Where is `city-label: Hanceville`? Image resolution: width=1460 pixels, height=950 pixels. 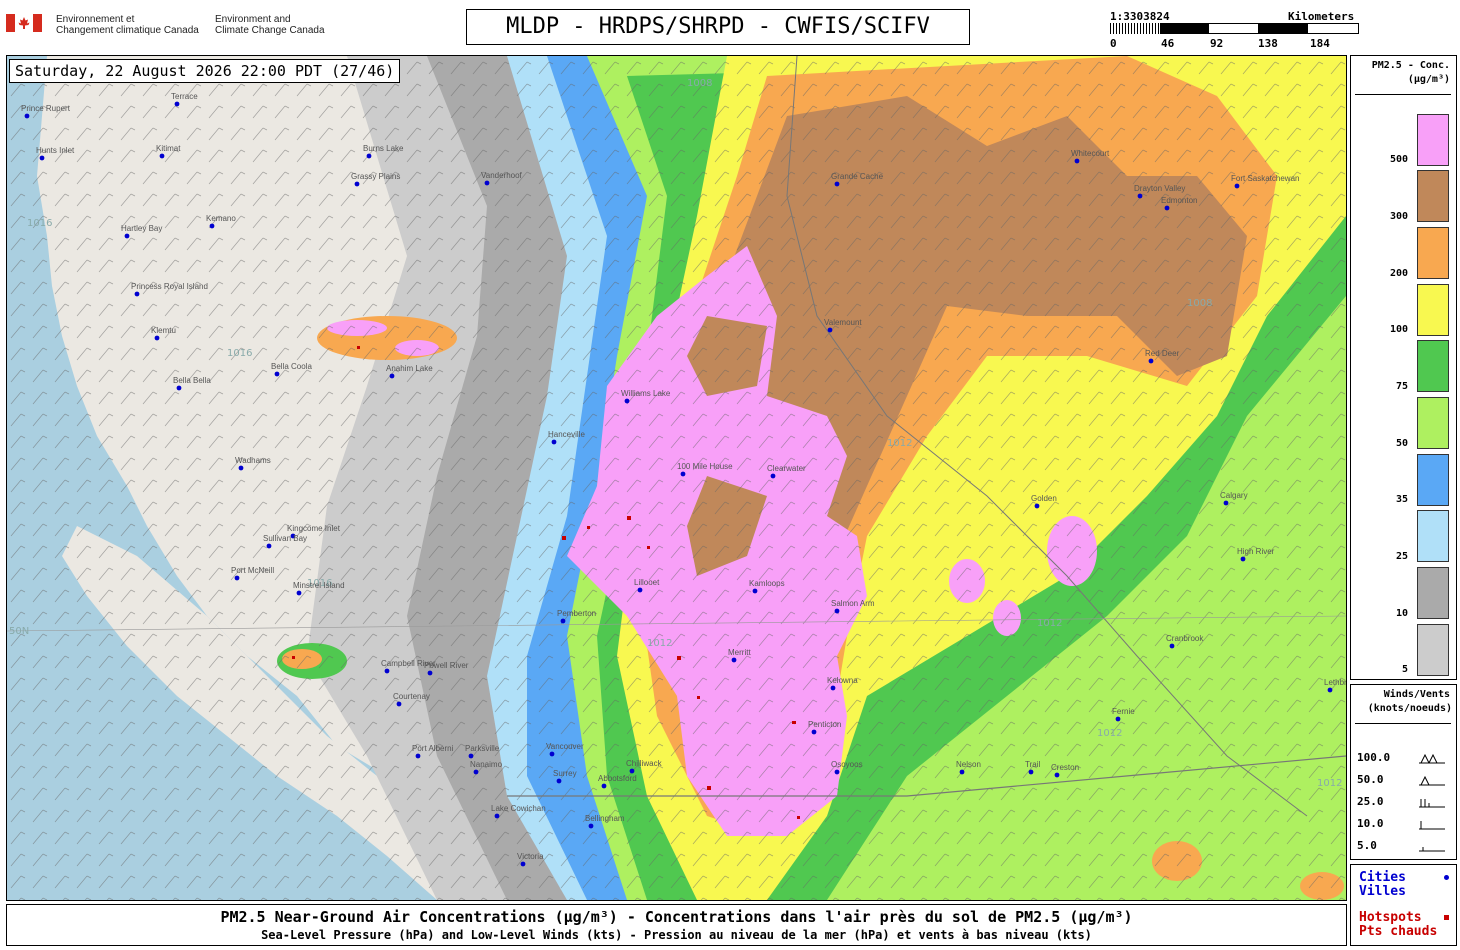 city-label: Hanceville is located at coordinates (566, 434).